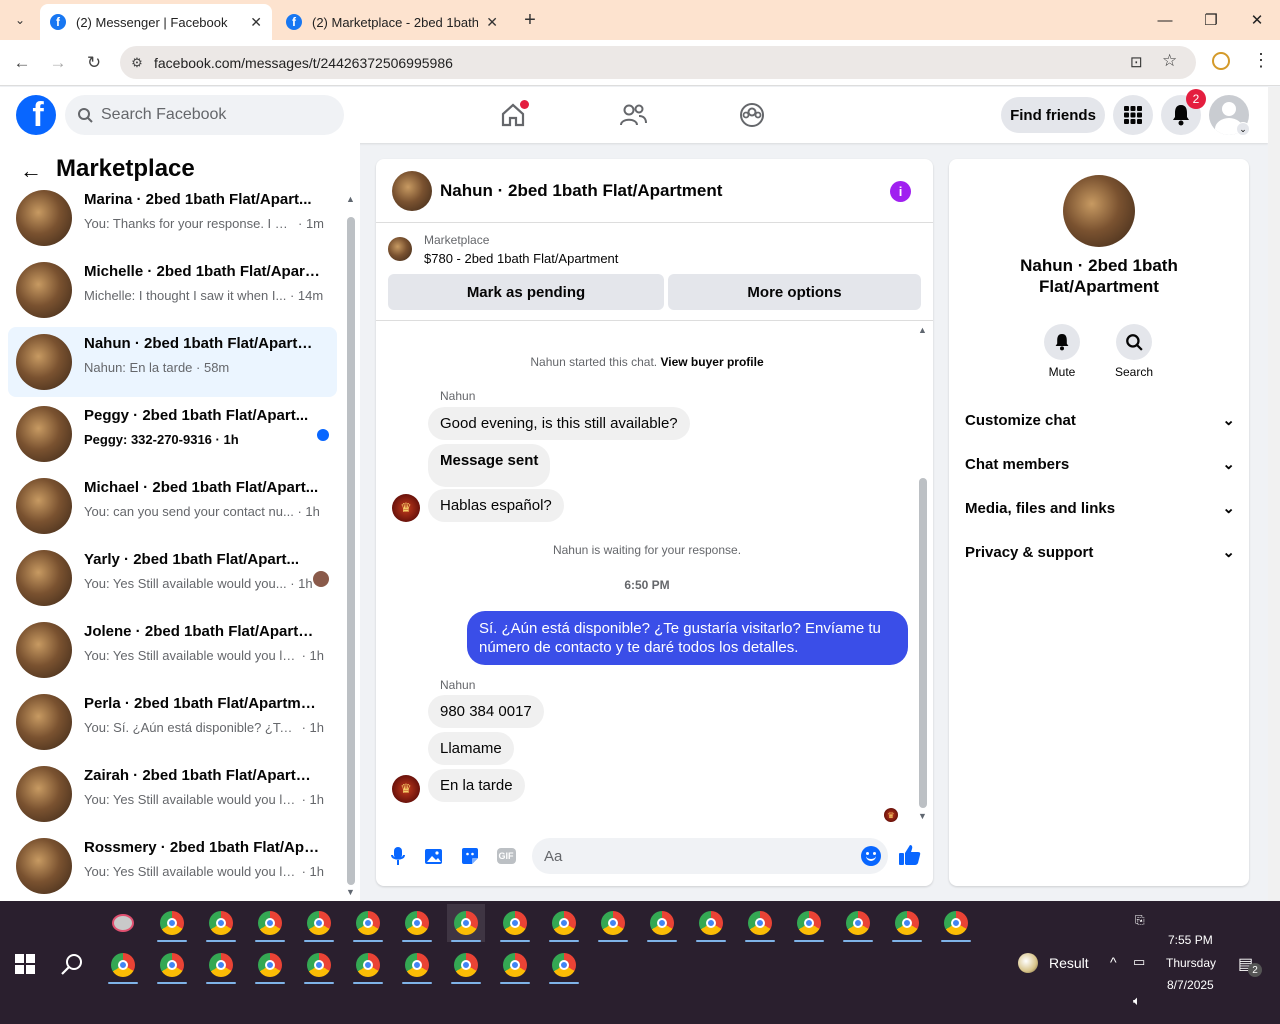  What do you see at coordinates (351, 551) in the screenshot?
I see `conversation-list-scrollbar` at bounding box center [351, 551].